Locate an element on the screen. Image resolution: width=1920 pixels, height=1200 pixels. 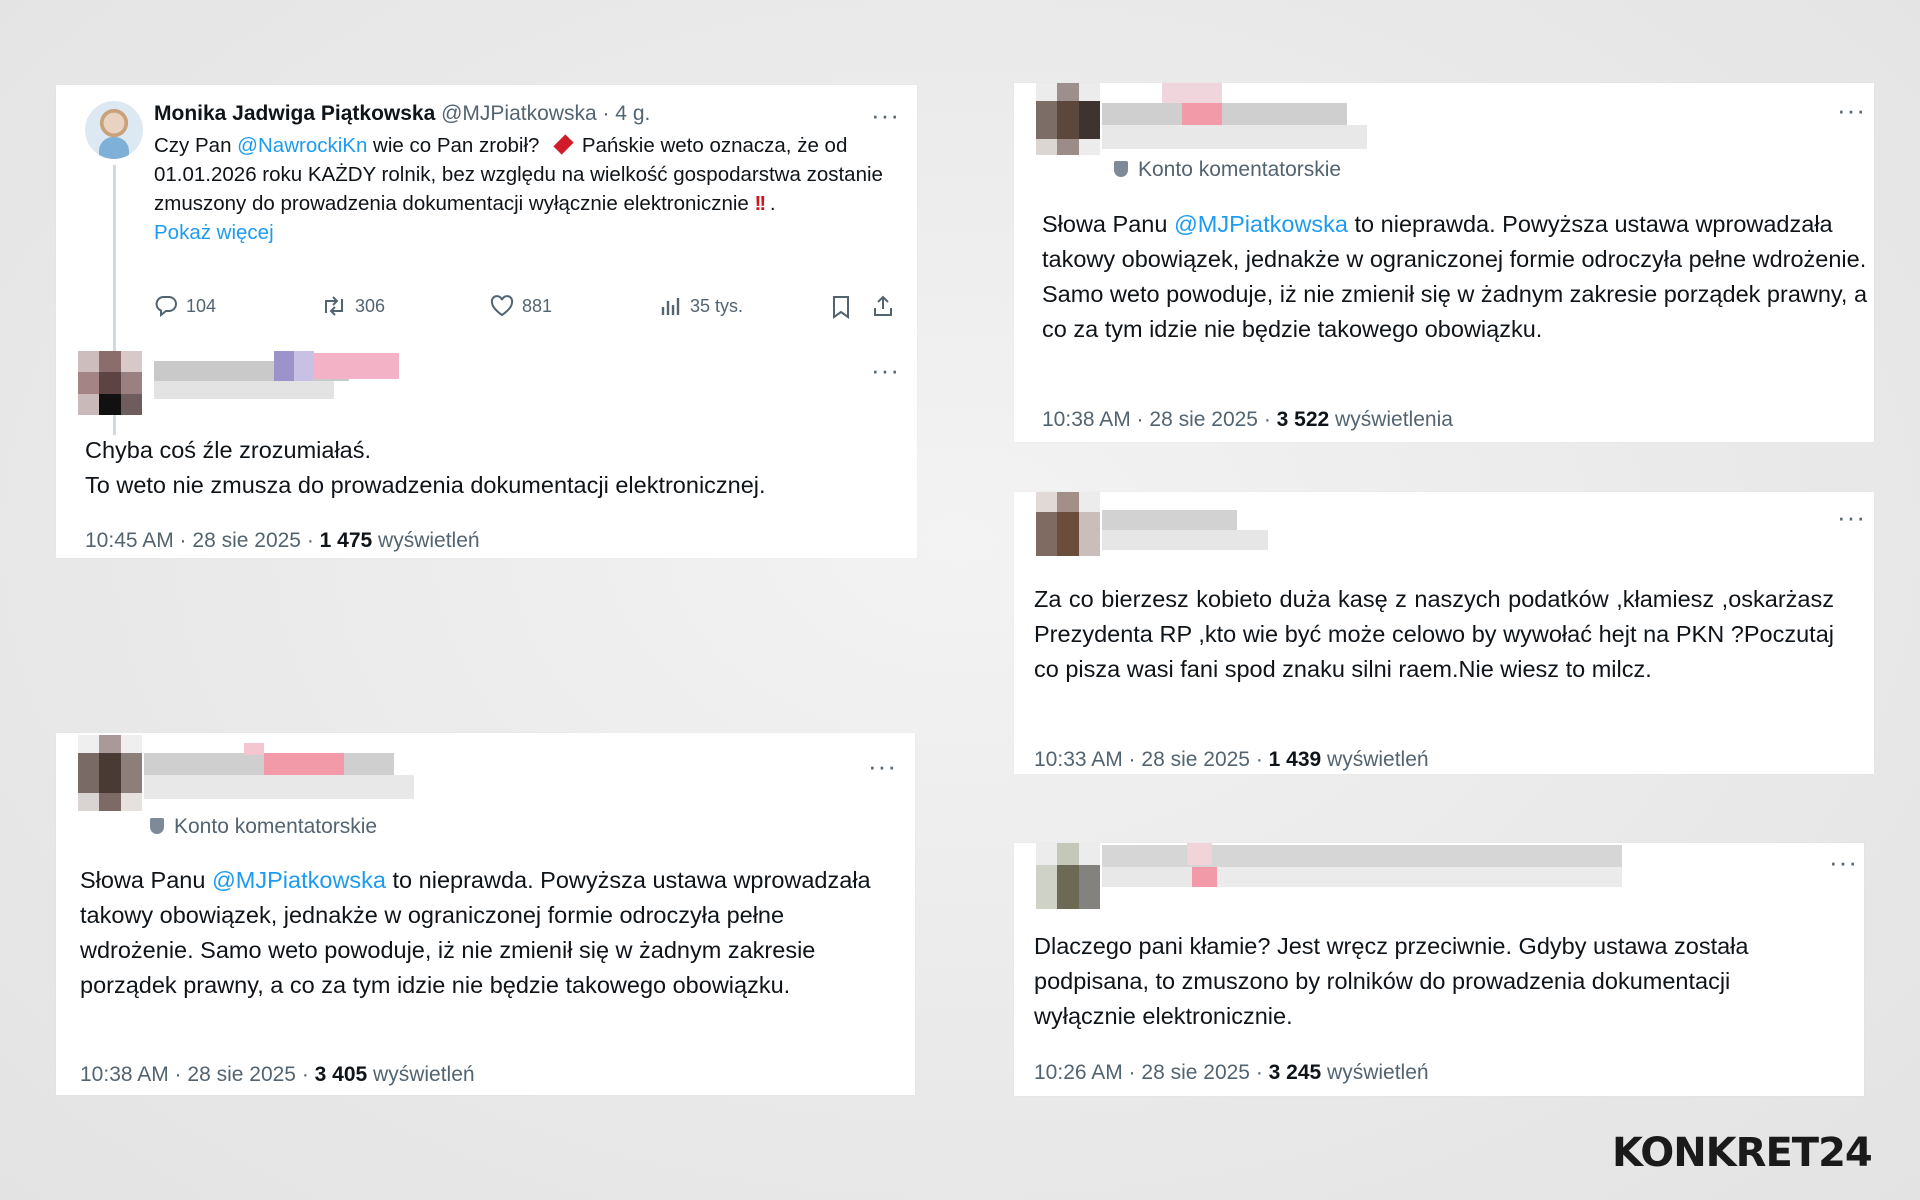
post-age: · 4 g. is located at coordinates (626, 113).